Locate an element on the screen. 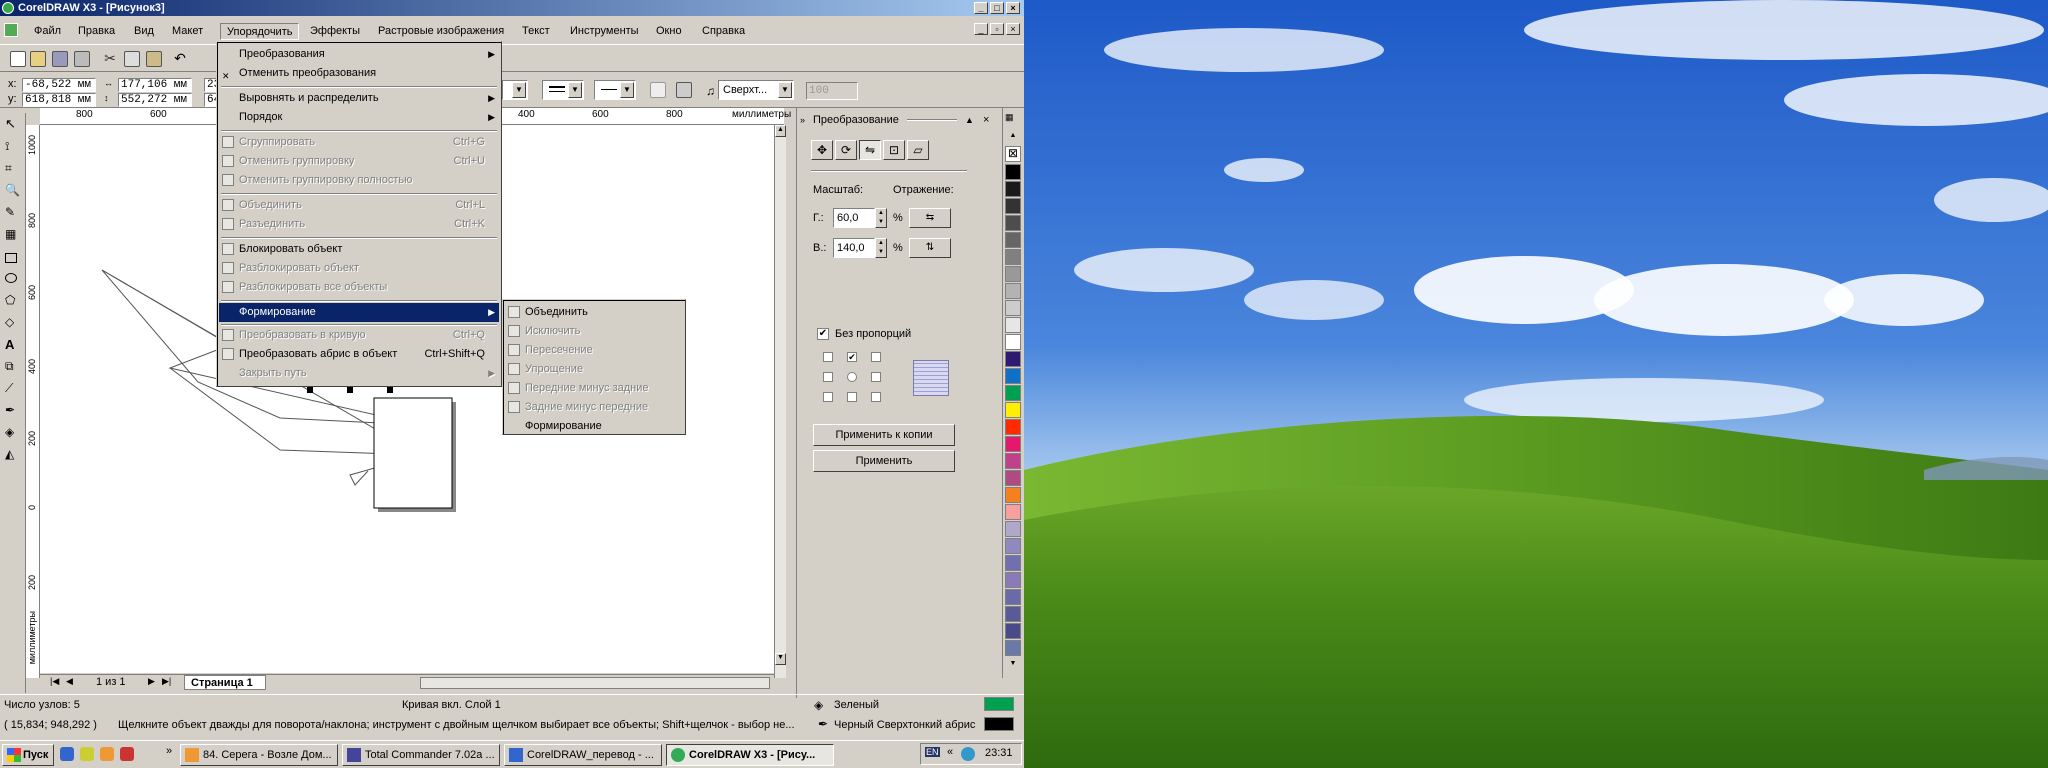  wrap-text-icon is located at coordinates (658, 90).